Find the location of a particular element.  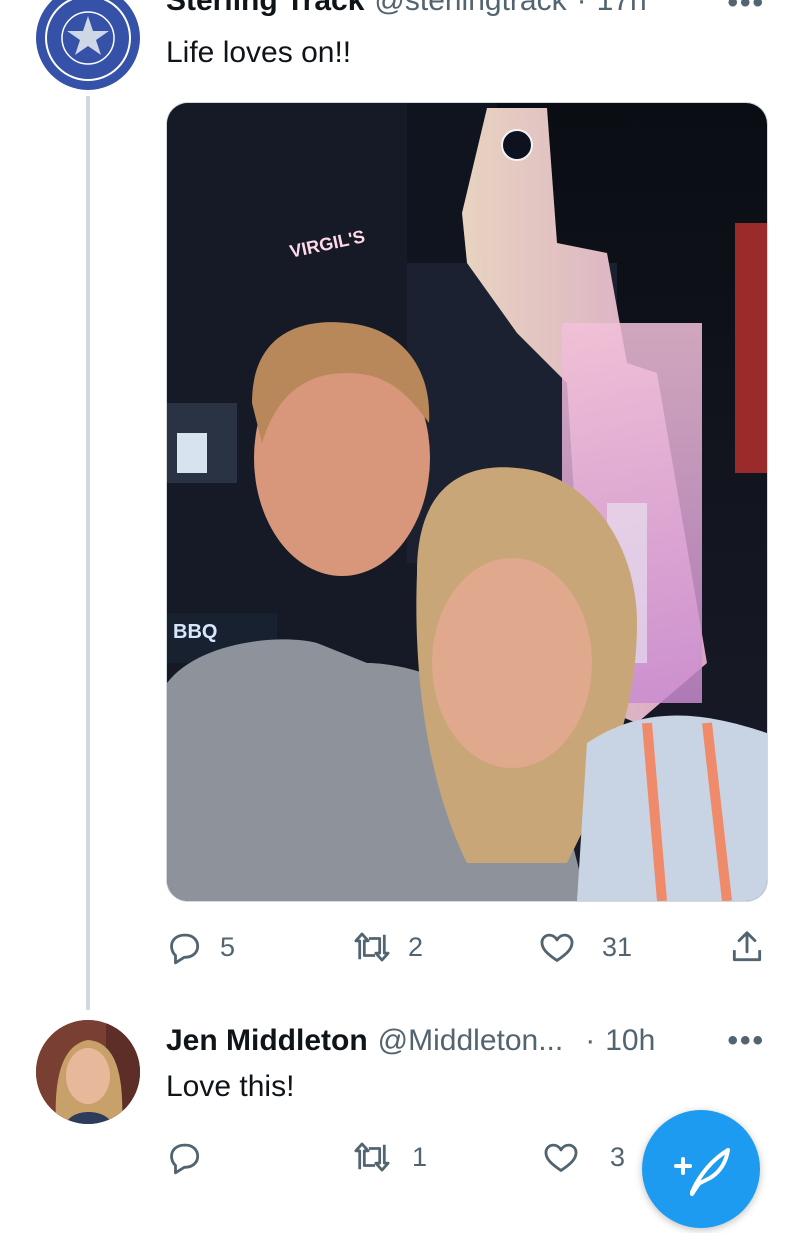

timestamp: 17h is located at coordinates (622, 9).